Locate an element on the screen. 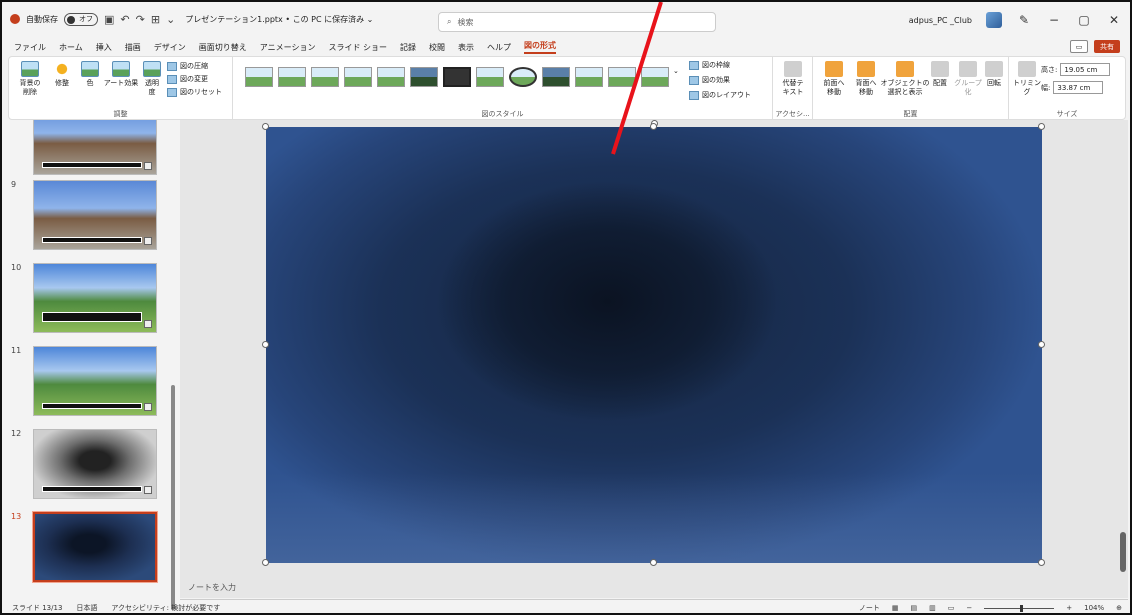  canvas-scrollbar is located at coordinates (1123, 359).